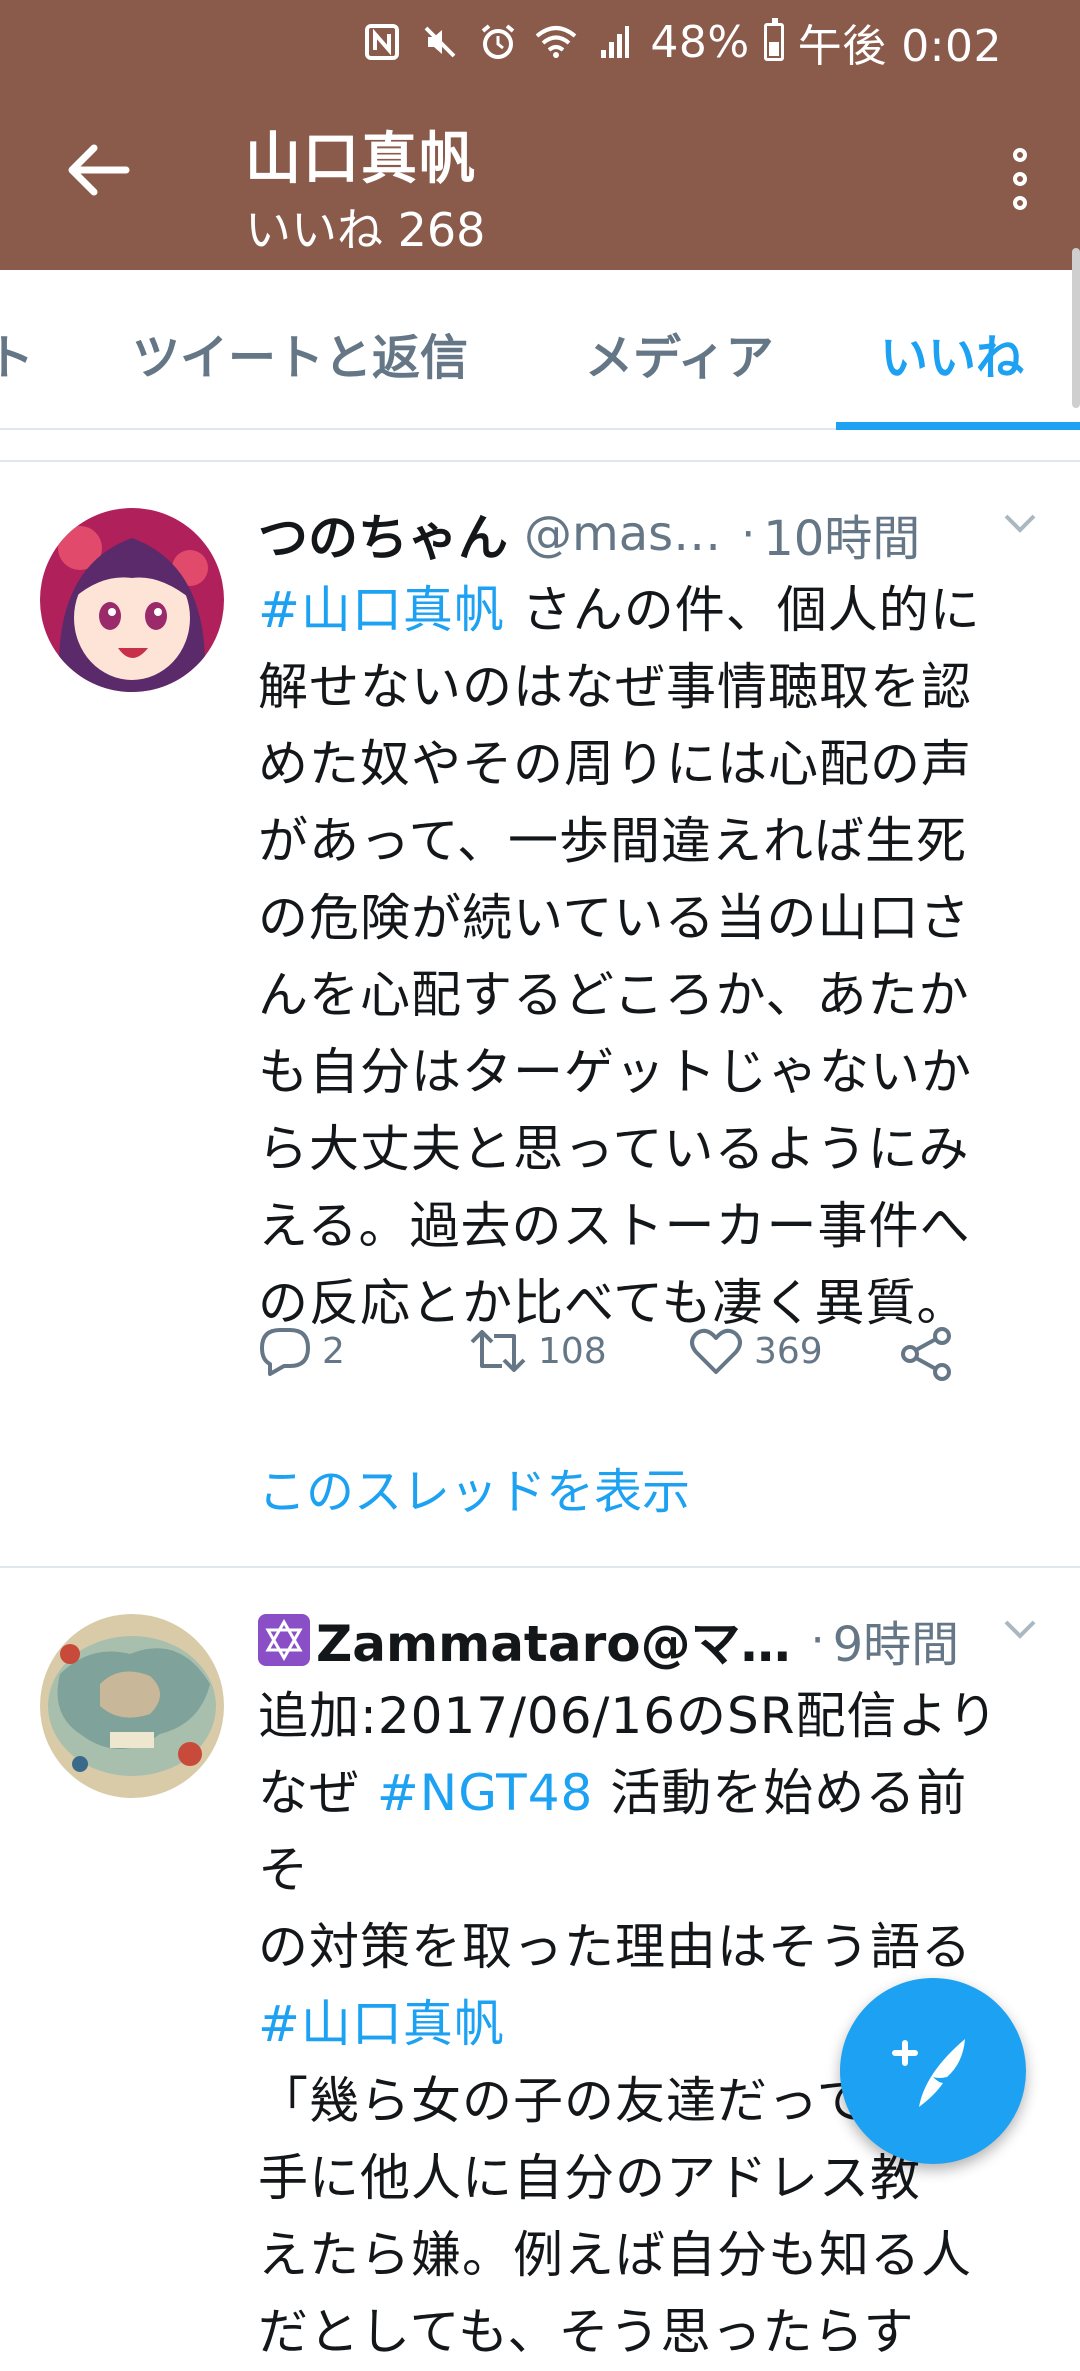  I want to click on tweet-header: Zammataro@マ… · 9時間, so click(649, 1640).